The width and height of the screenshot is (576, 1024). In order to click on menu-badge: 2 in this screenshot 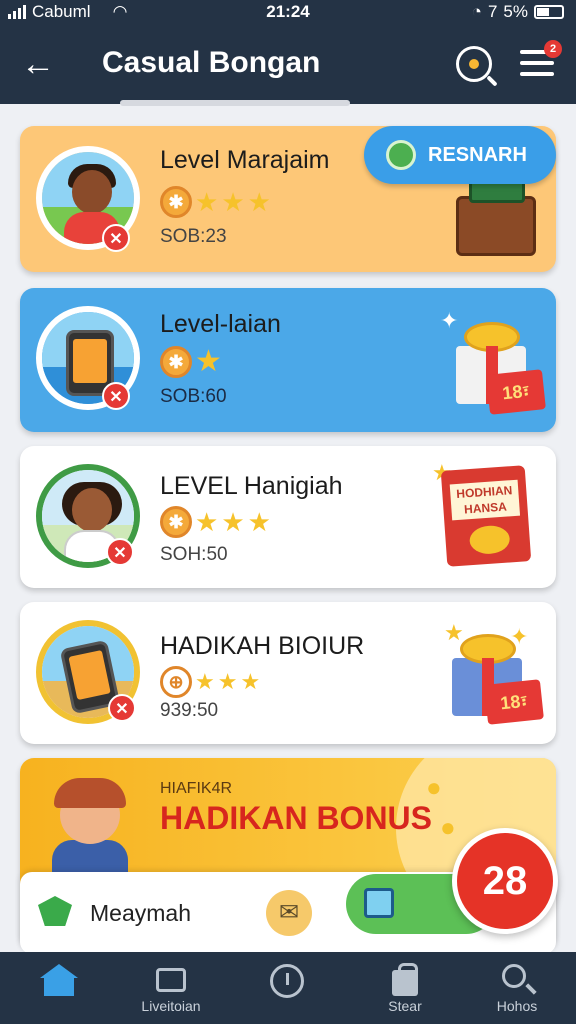, I will do `click(553, 49)`.